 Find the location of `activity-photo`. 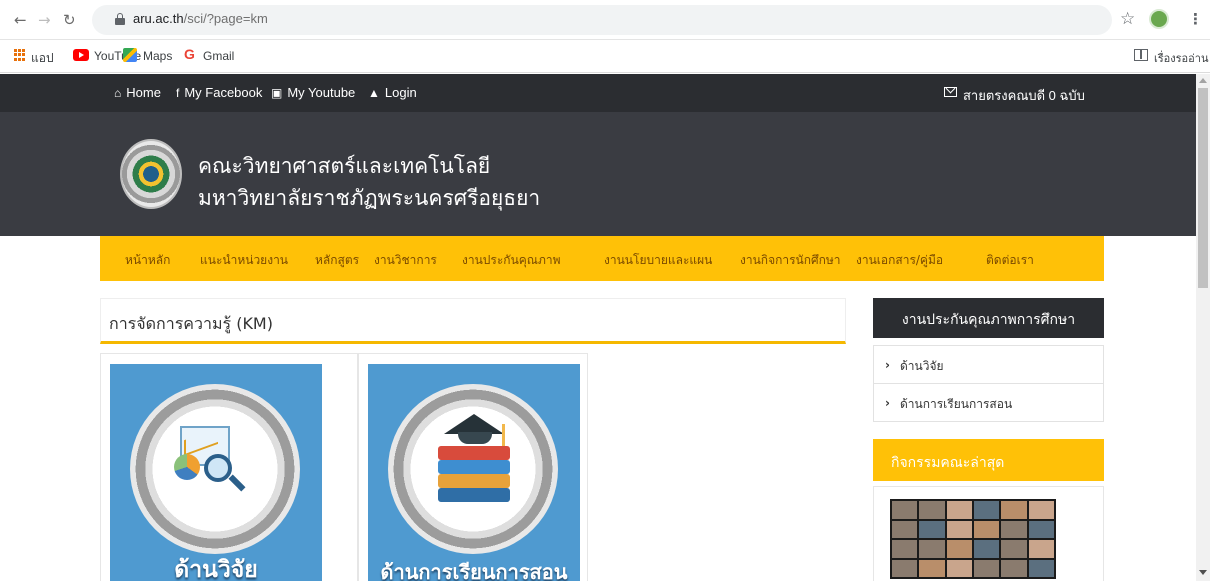

activity-photo is located at coordinates (973, 539).